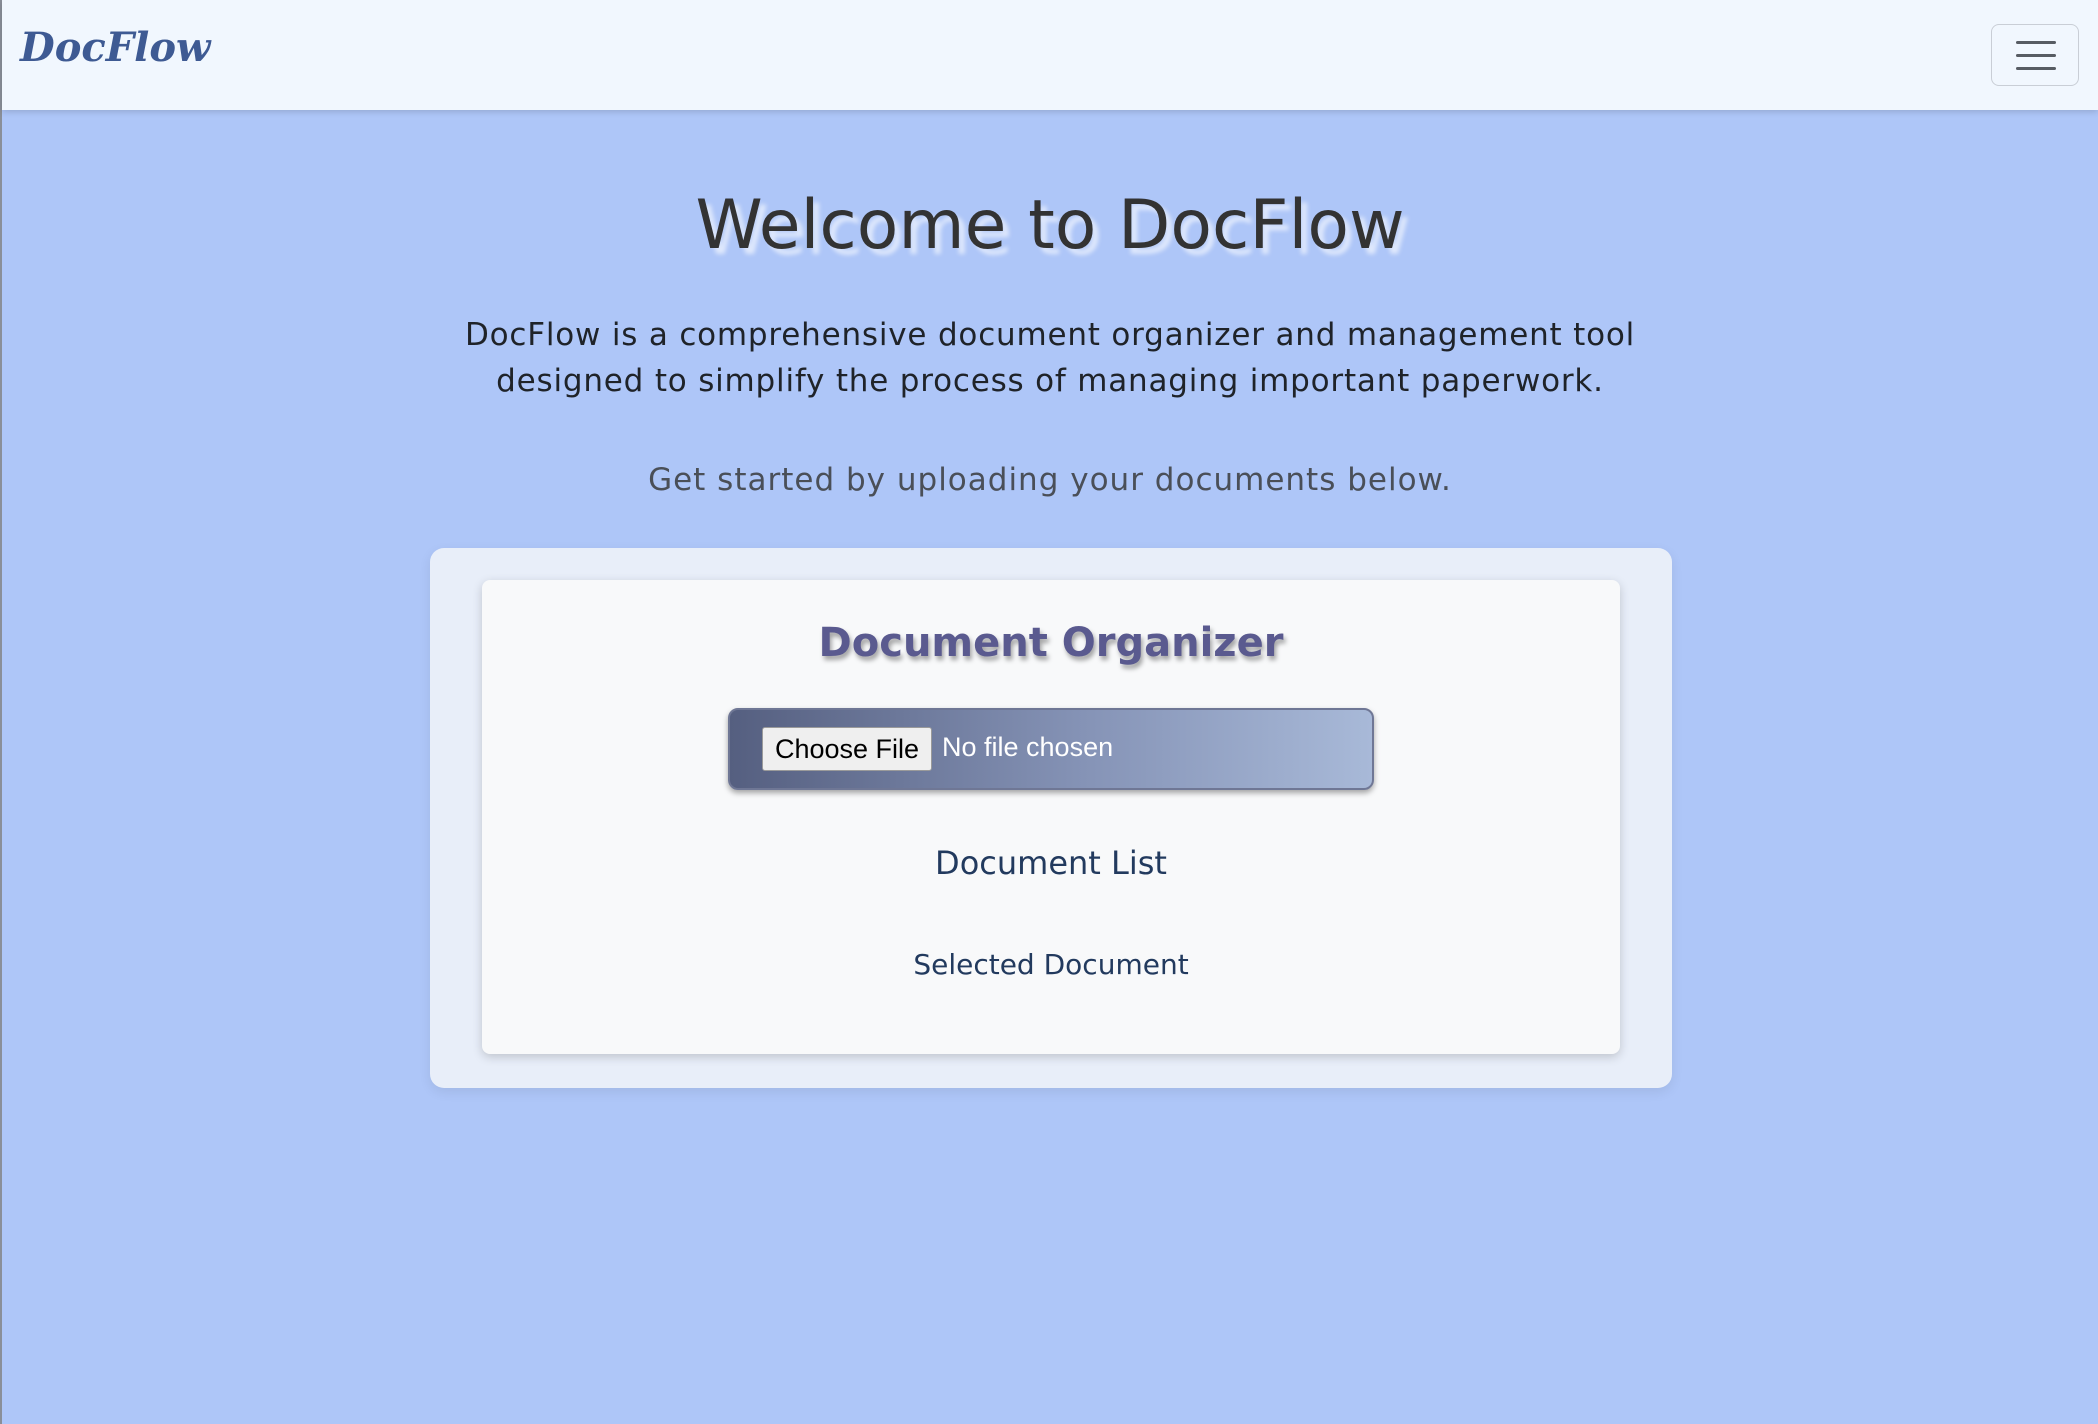 The height and width of the screenshot is (1424, 2098). Describe the element at coordinates (1051, 964) in the screenshot. I see `selected-document-heading: Selected Document` at that location.